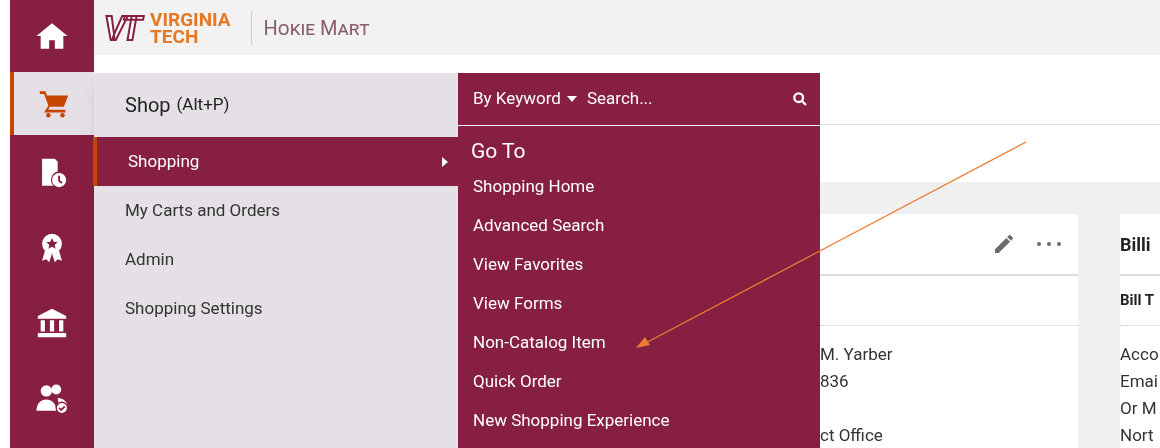 The height and width of the screenshot is (448, 1160). I want to click on submenu-link: Advanced Search, so click(639, 225).